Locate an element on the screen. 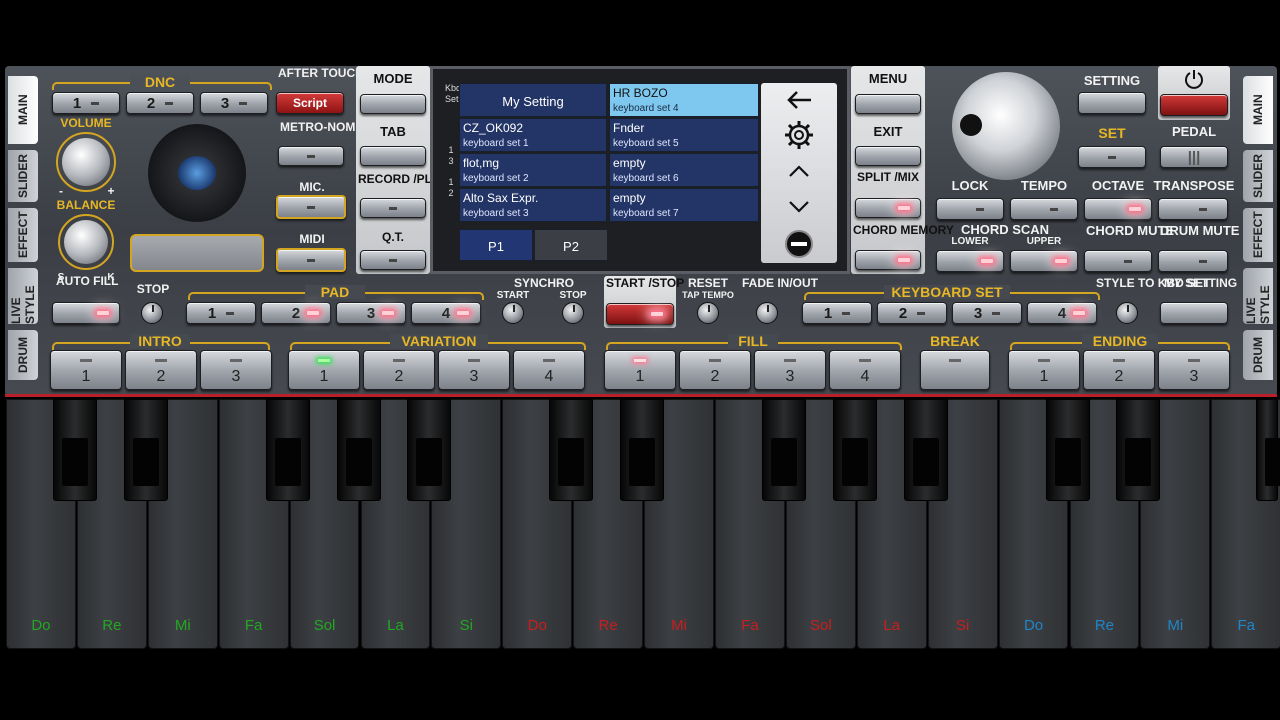 Image resolution: width=1280 pixels, height=720 pixels. tab-drum-left: DRUM is located at coordinates (23, 355).